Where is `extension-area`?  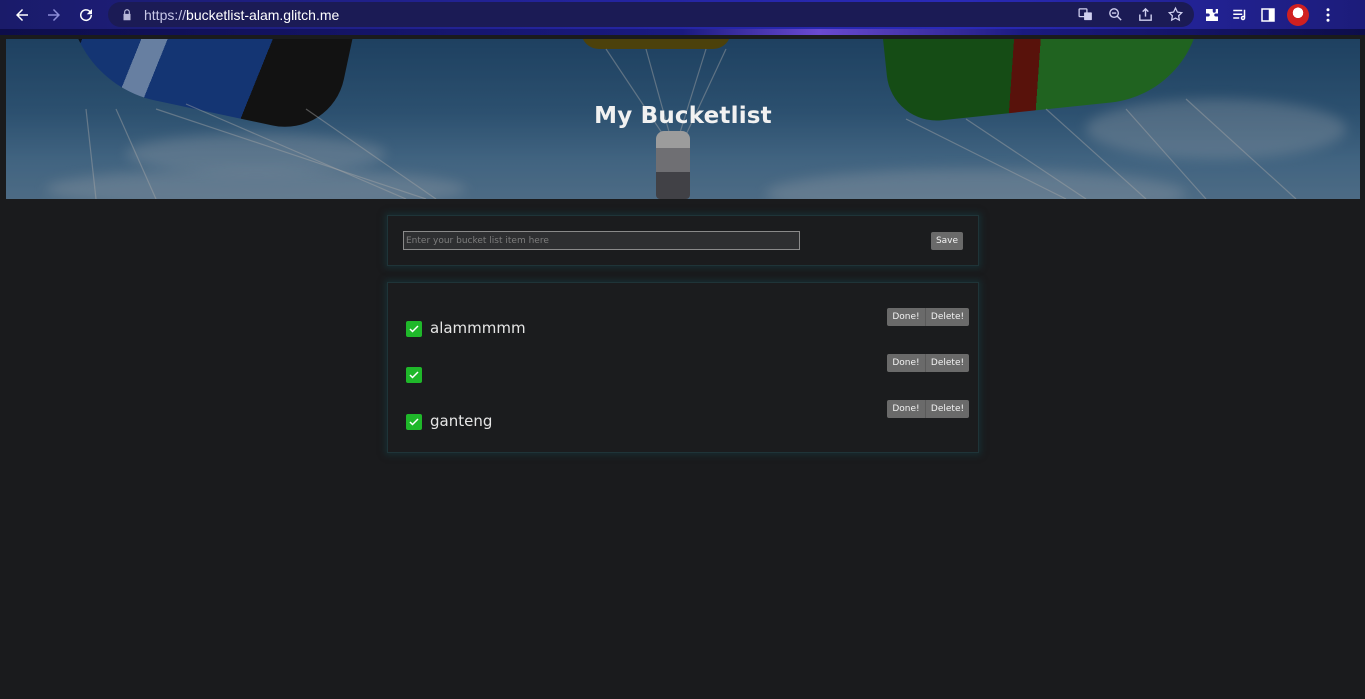
extension-area is located at coordinates (1270, 14).